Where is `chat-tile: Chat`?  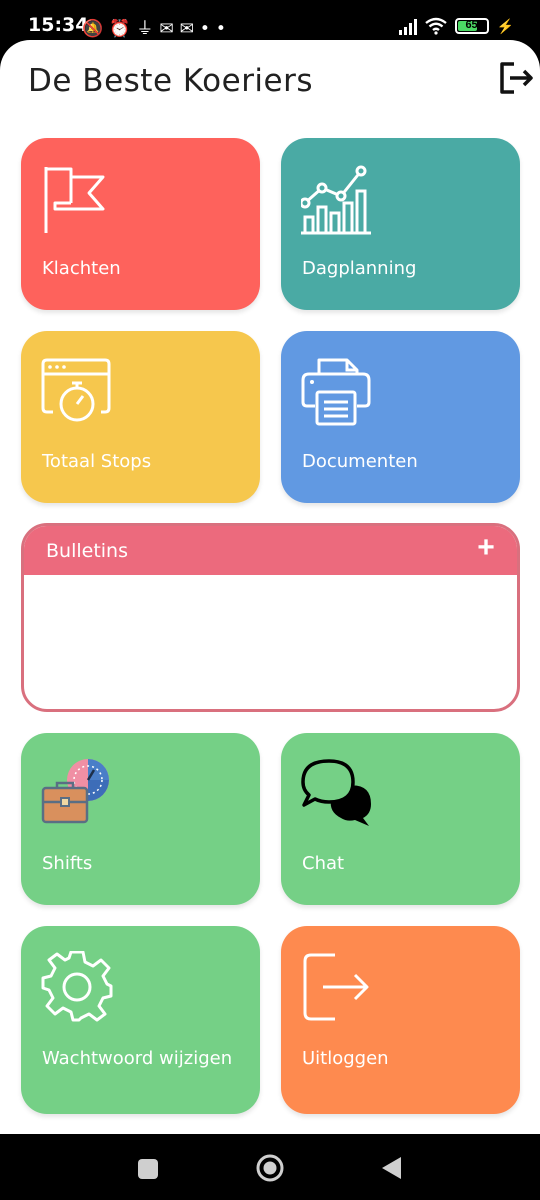 chat-tile: Chat is located at coordinates (400, 819).